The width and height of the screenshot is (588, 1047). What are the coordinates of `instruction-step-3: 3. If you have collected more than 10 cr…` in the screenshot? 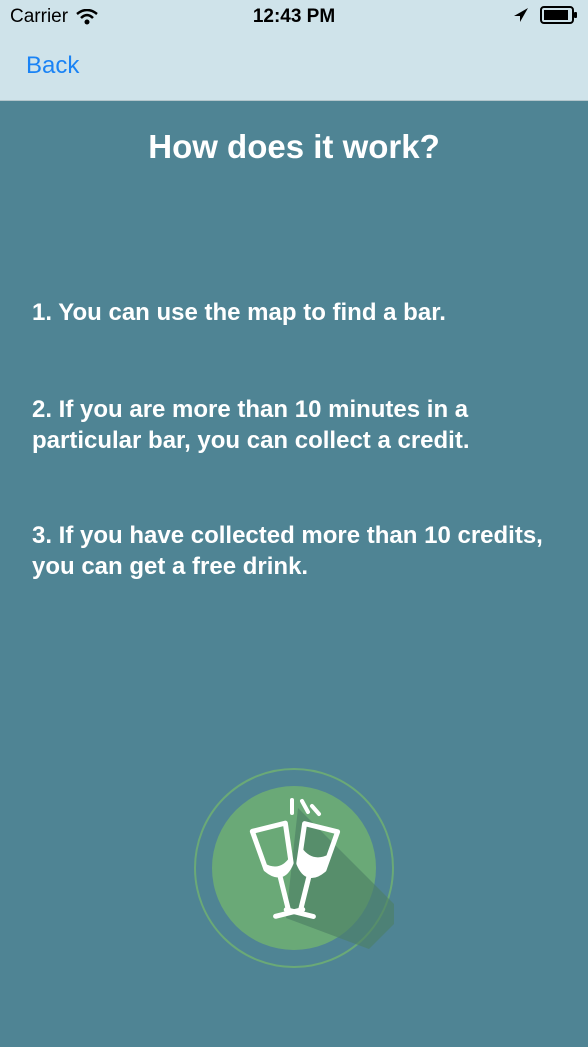 It's located at (287, 551).